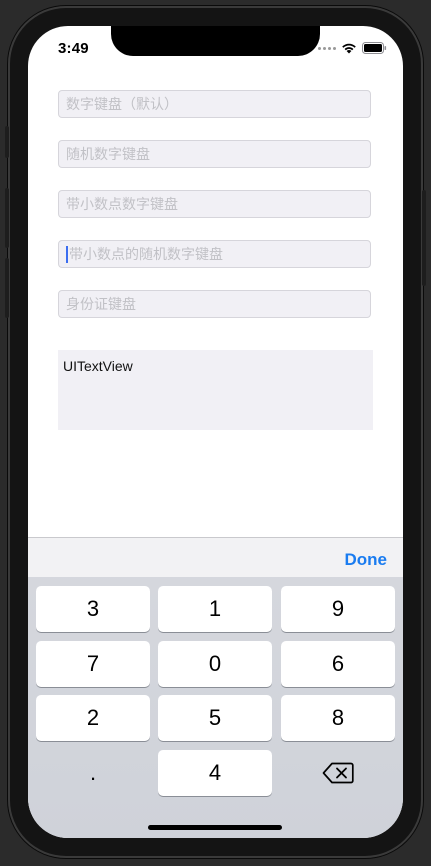 This screenshot has height=866, width=431. Describe the element at coordinates (214, 104) in the screenshot. I see `number-pad-default-field: 数字键盘（默认）` at that location.